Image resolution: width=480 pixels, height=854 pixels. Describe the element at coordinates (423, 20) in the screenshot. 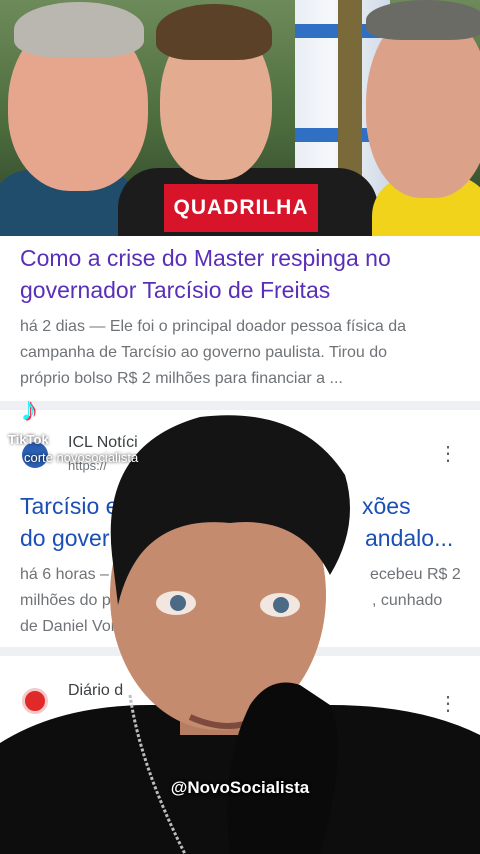

I see `person-right-hair` at that location.